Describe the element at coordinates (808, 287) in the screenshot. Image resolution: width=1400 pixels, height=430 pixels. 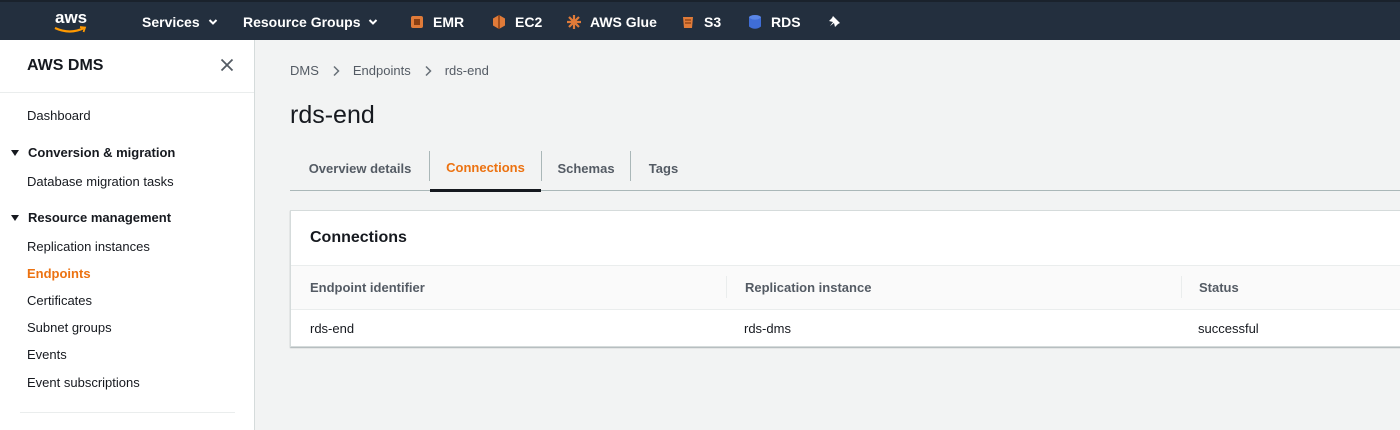
I see `column-header-replication-instance: Replication instance` at that location.